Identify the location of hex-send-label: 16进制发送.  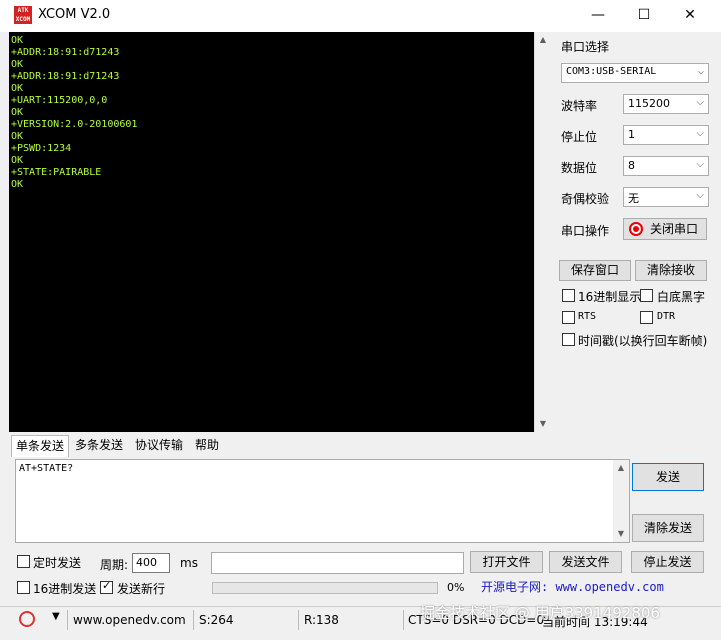
(65, 589).